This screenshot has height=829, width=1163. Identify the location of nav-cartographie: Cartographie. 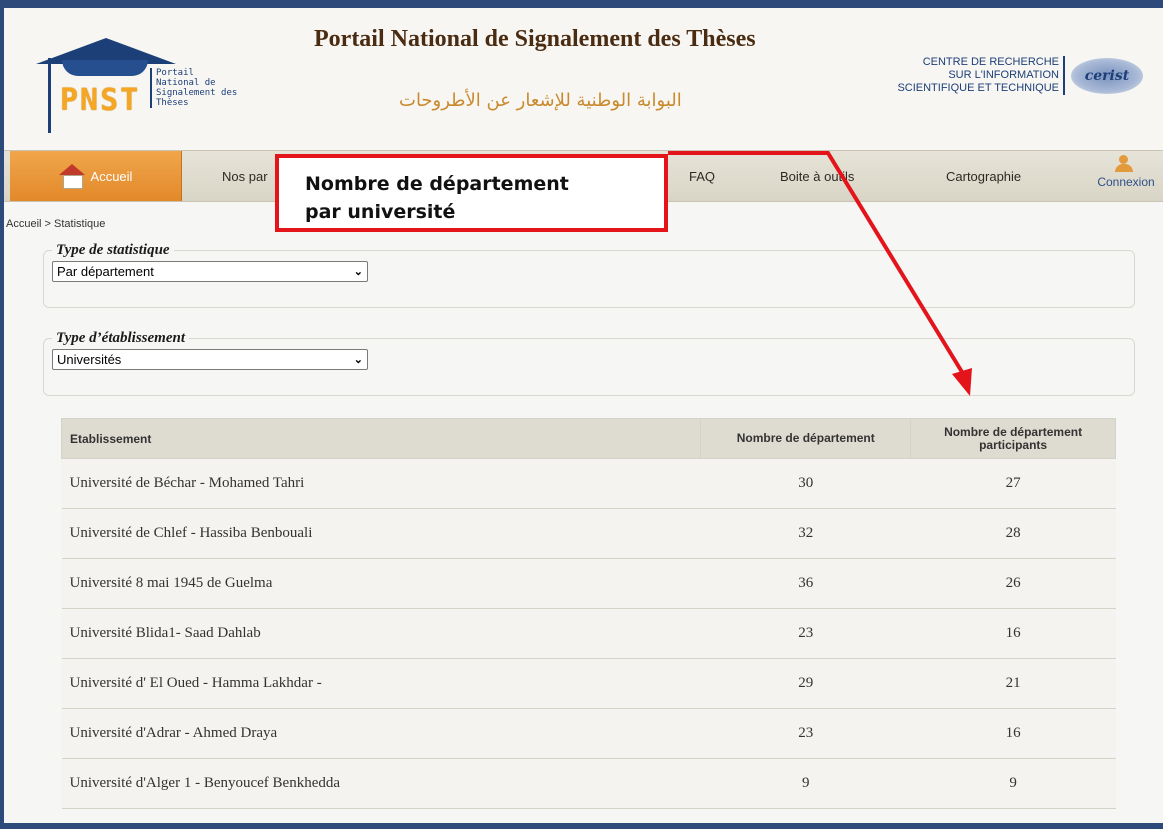
(983, 176).